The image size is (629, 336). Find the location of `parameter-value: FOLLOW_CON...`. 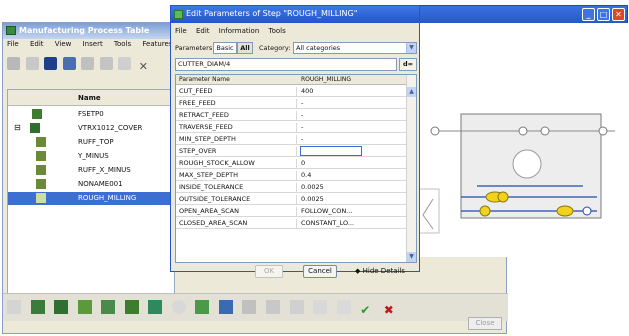

parameter-value: FOLLOW_CON... is located at coordinates (353, 212).